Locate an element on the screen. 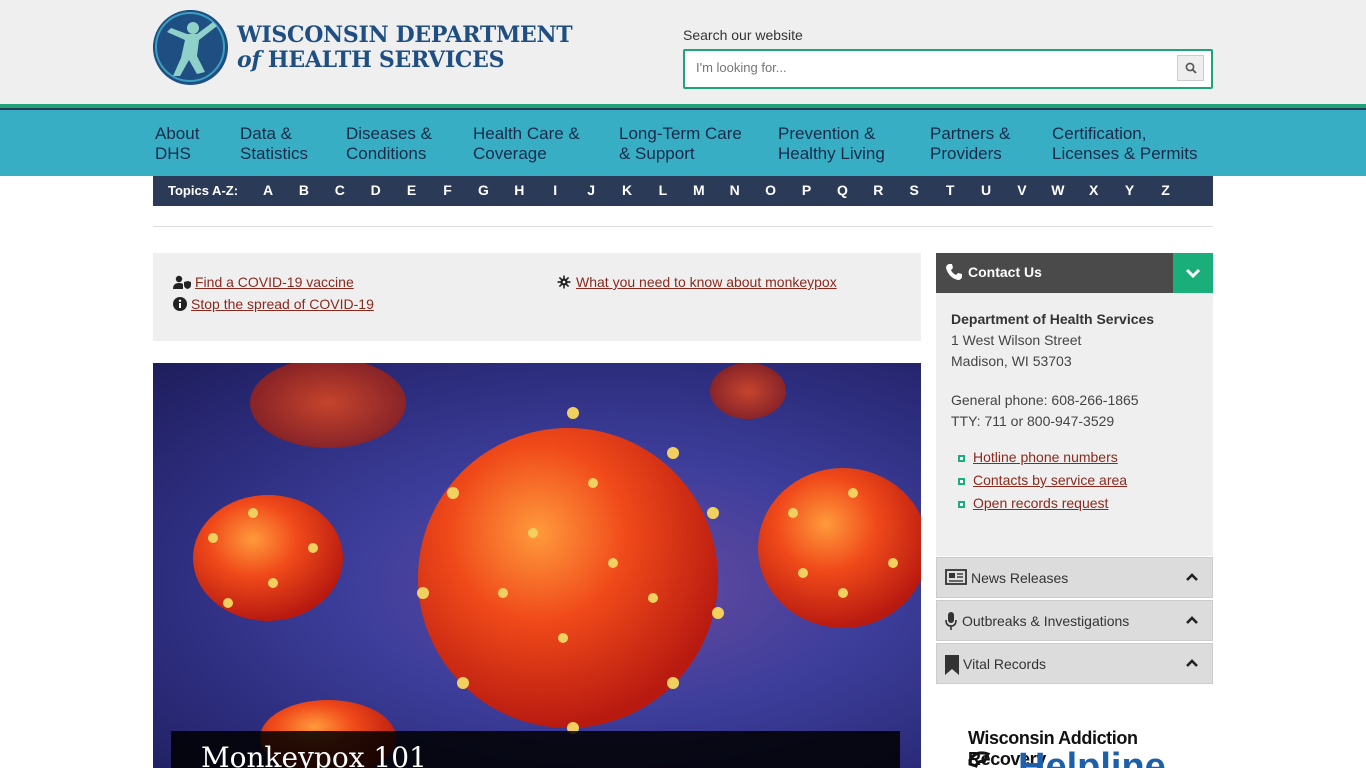 Image resolution: width=1366 pixels, height=768 pixels. az-letter-x: X is located at coordinates (1094, 190).